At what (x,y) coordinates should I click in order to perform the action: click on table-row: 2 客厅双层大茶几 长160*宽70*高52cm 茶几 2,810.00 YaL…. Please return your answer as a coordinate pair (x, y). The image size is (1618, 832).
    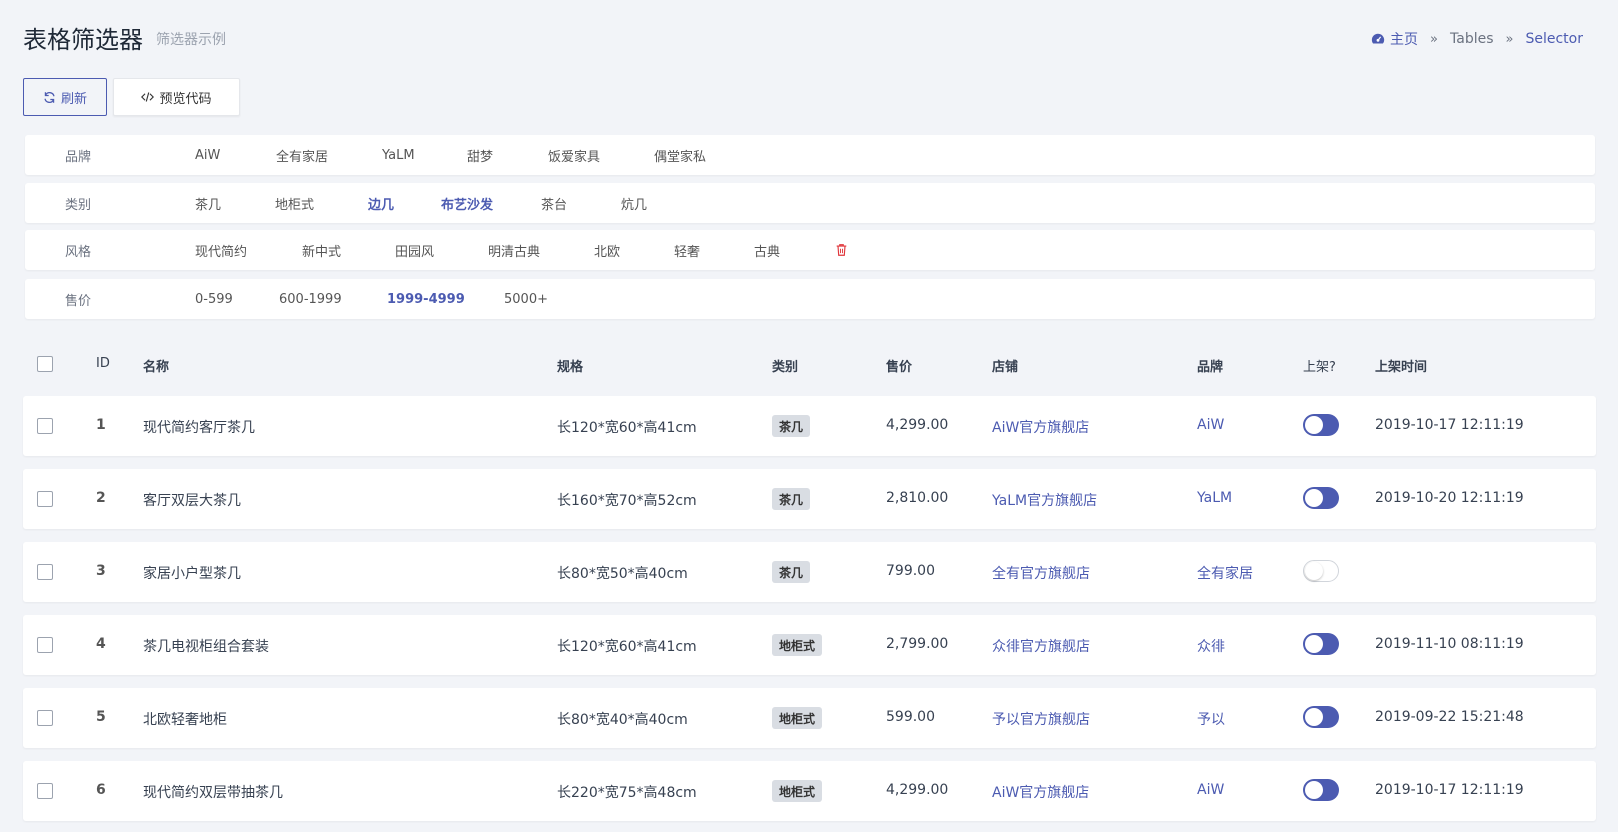
    Looking at the image, I should click on (809, 499).